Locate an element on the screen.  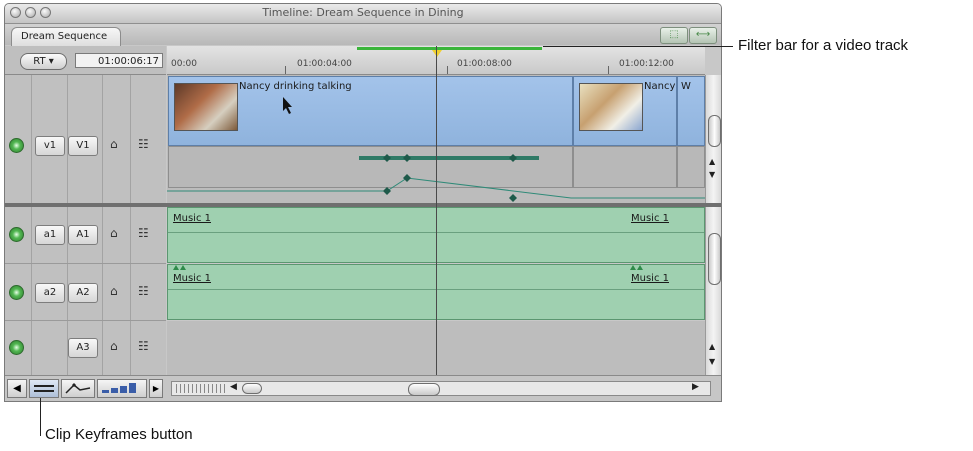
filter-bar is located at coordinates (449, 48).